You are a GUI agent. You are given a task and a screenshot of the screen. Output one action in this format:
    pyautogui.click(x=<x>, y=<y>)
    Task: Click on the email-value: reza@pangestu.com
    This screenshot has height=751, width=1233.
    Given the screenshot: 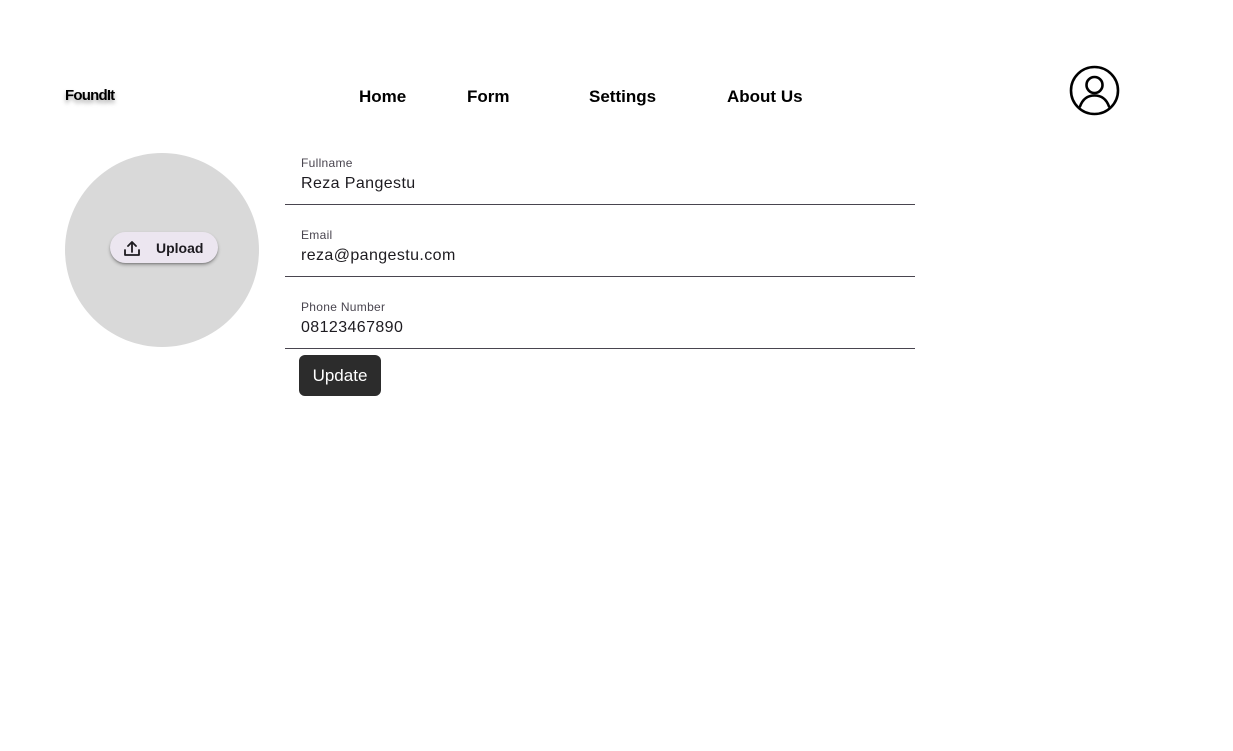 What is the action you would take?
    pyautogui.click(x=378, y=256)
    